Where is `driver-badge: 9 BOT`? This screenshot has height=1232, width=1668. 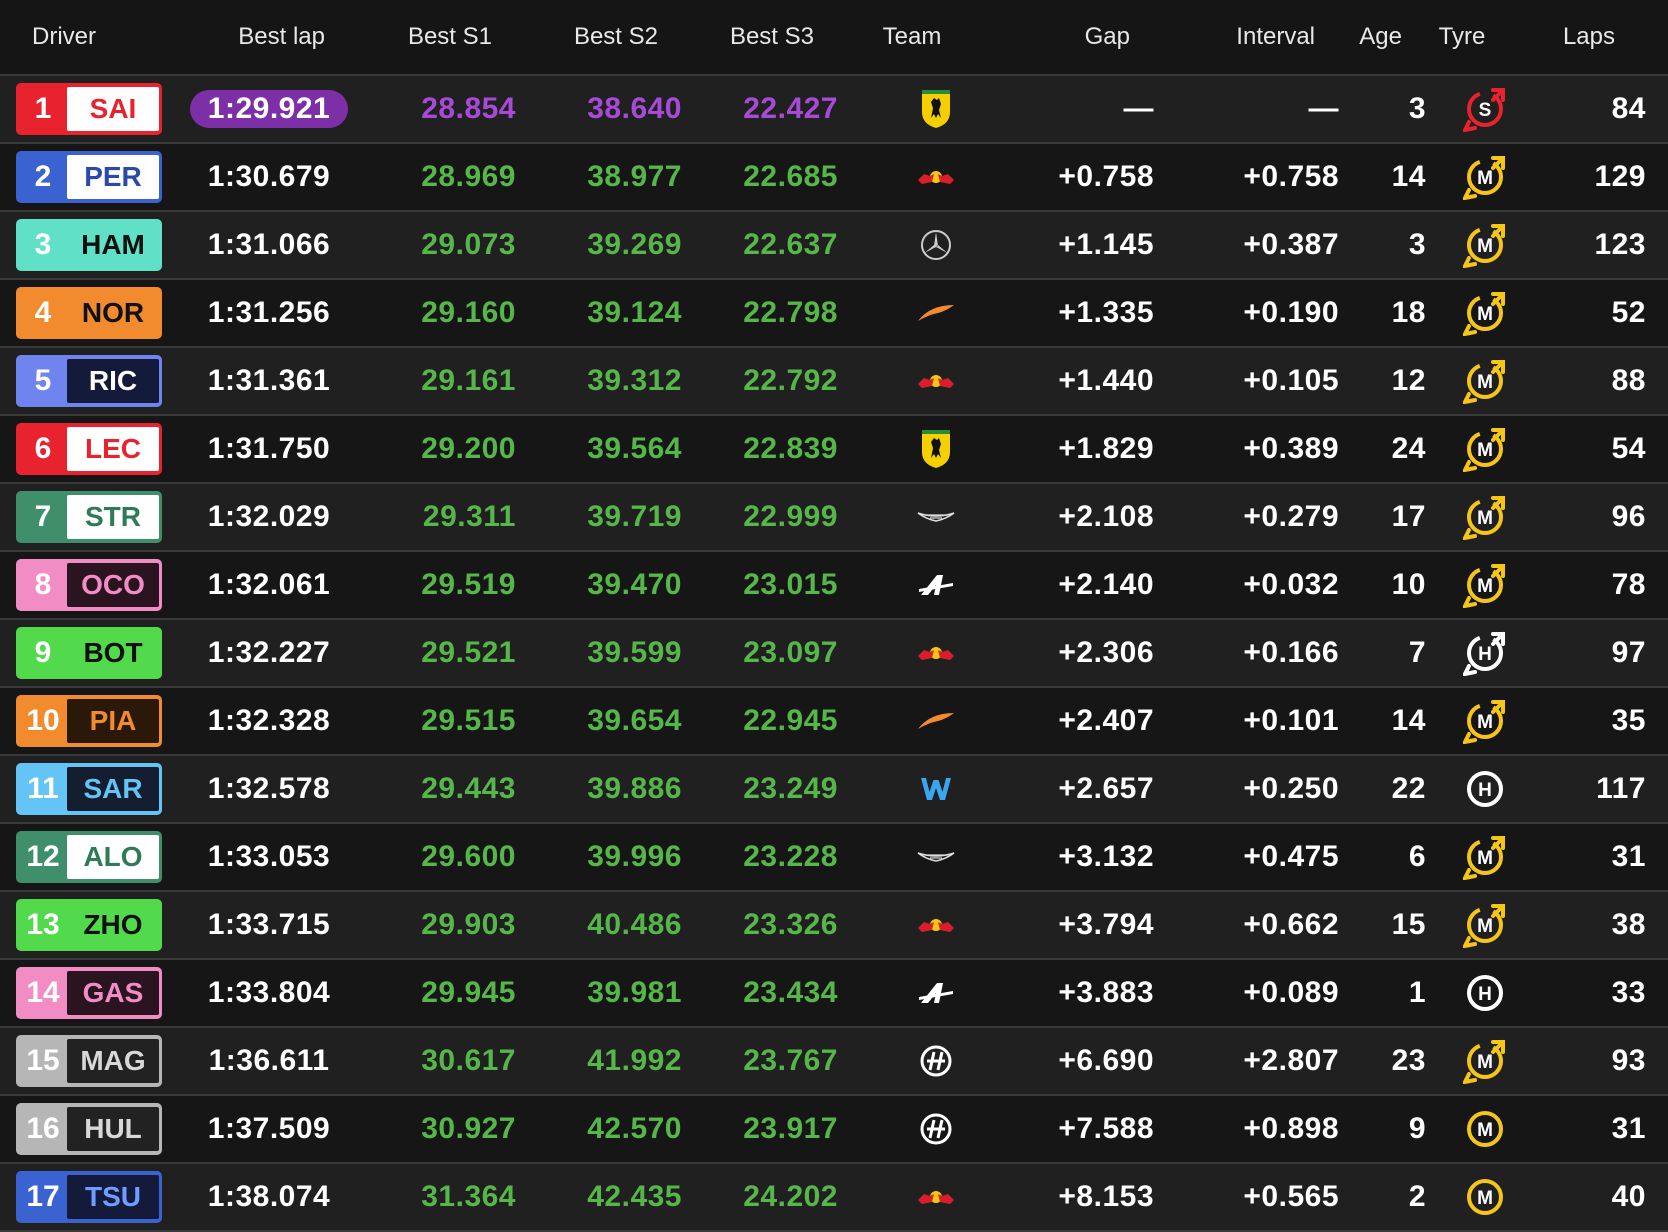 driver-badge: 9 BOT is located at coordinates (89, 653).